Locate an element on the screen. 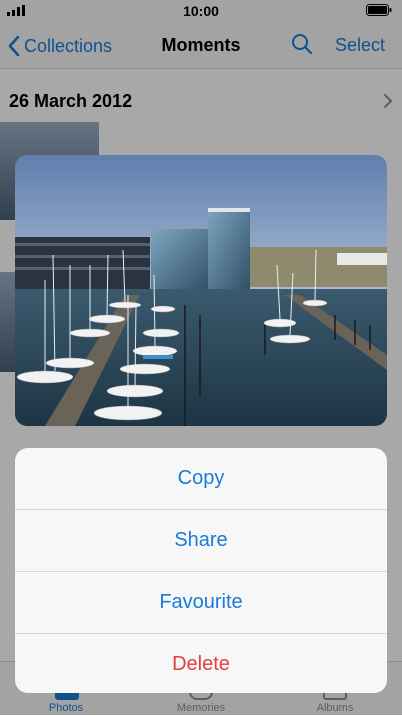 The height and width of the screenshot is (716, 402). share-button: Share is located at coordinates (201, 541).